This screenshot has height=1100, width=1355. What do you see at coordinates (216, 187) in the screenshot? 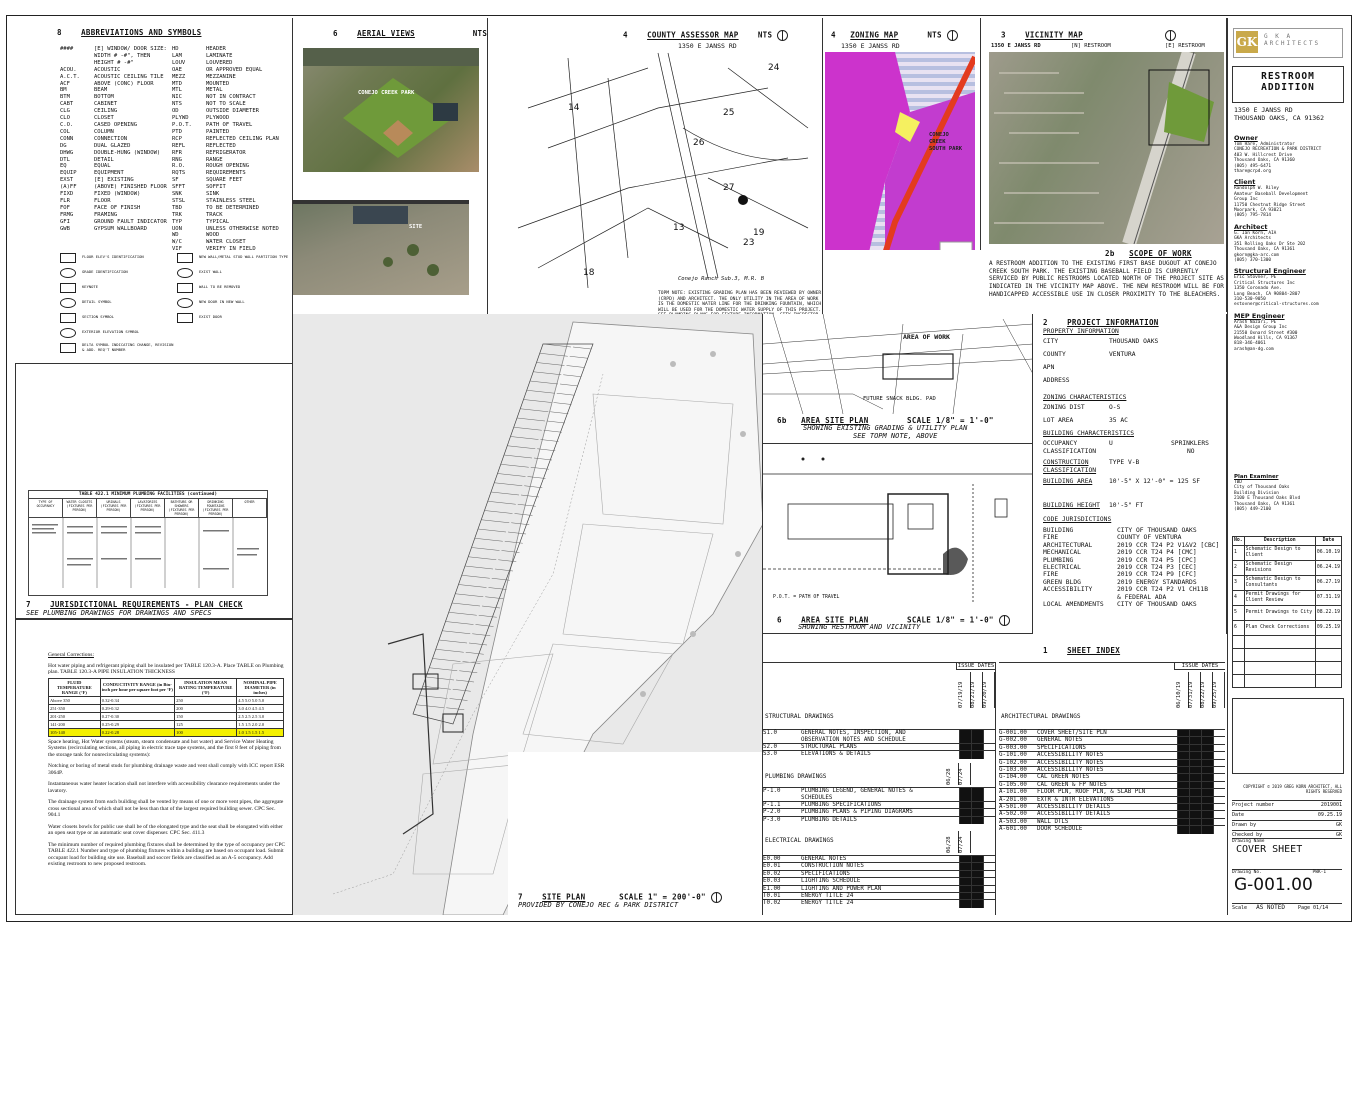
I see `abbrev-meaning: SOFFIT` at bounding box center [216, 187].